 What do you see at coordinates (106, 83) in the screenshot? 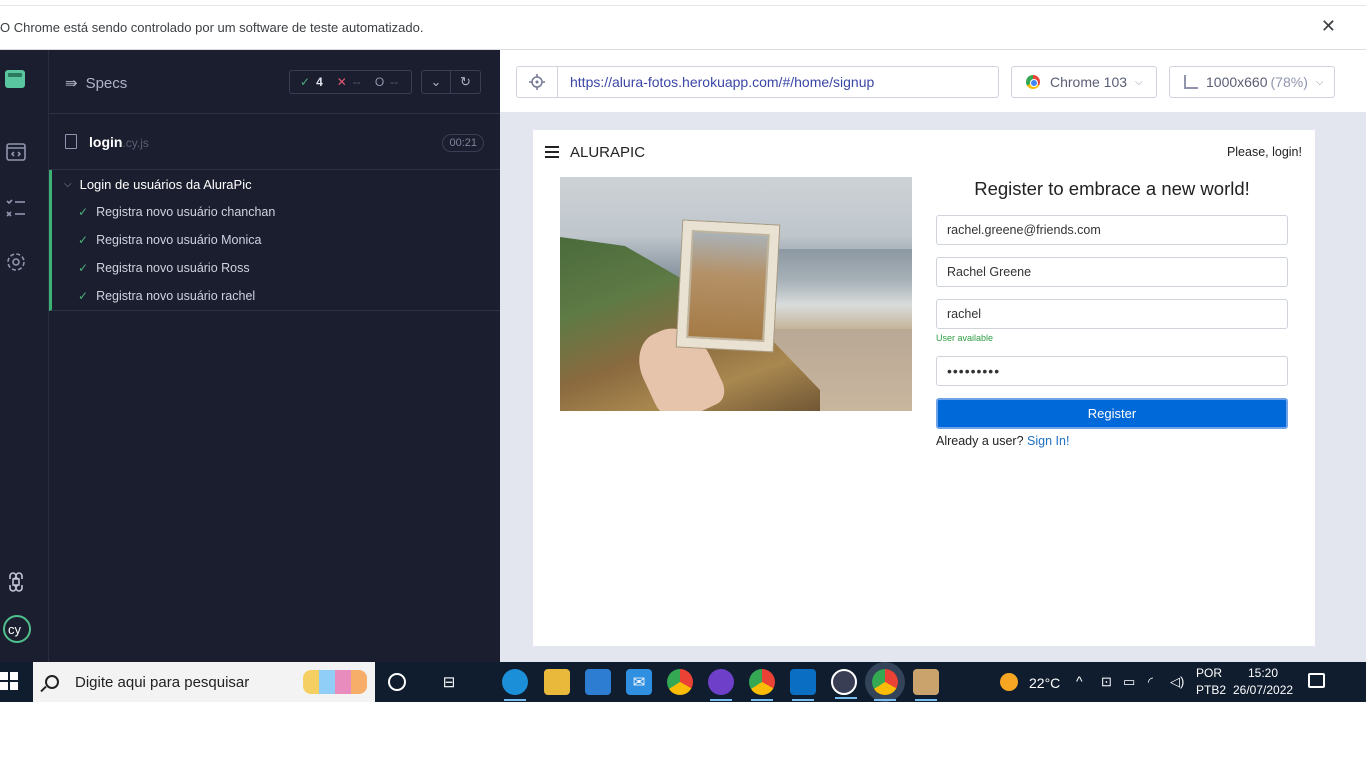
I see `specs-title-label: Specs` at bounding box center [106, 83].